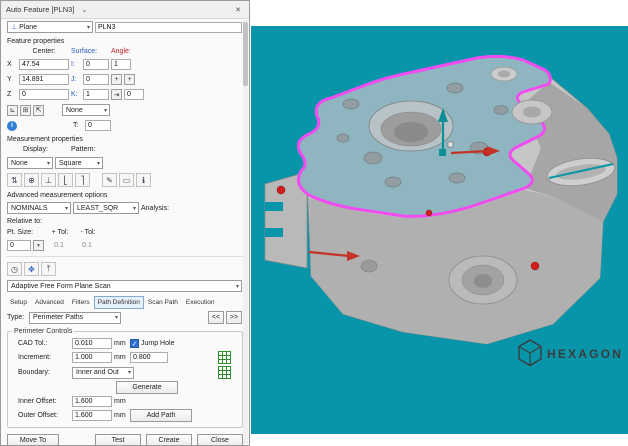 Image resolution: width=628 pixels, height=446 pixels. I want to click on edge-point-button: ⎣, so click(65, 180).